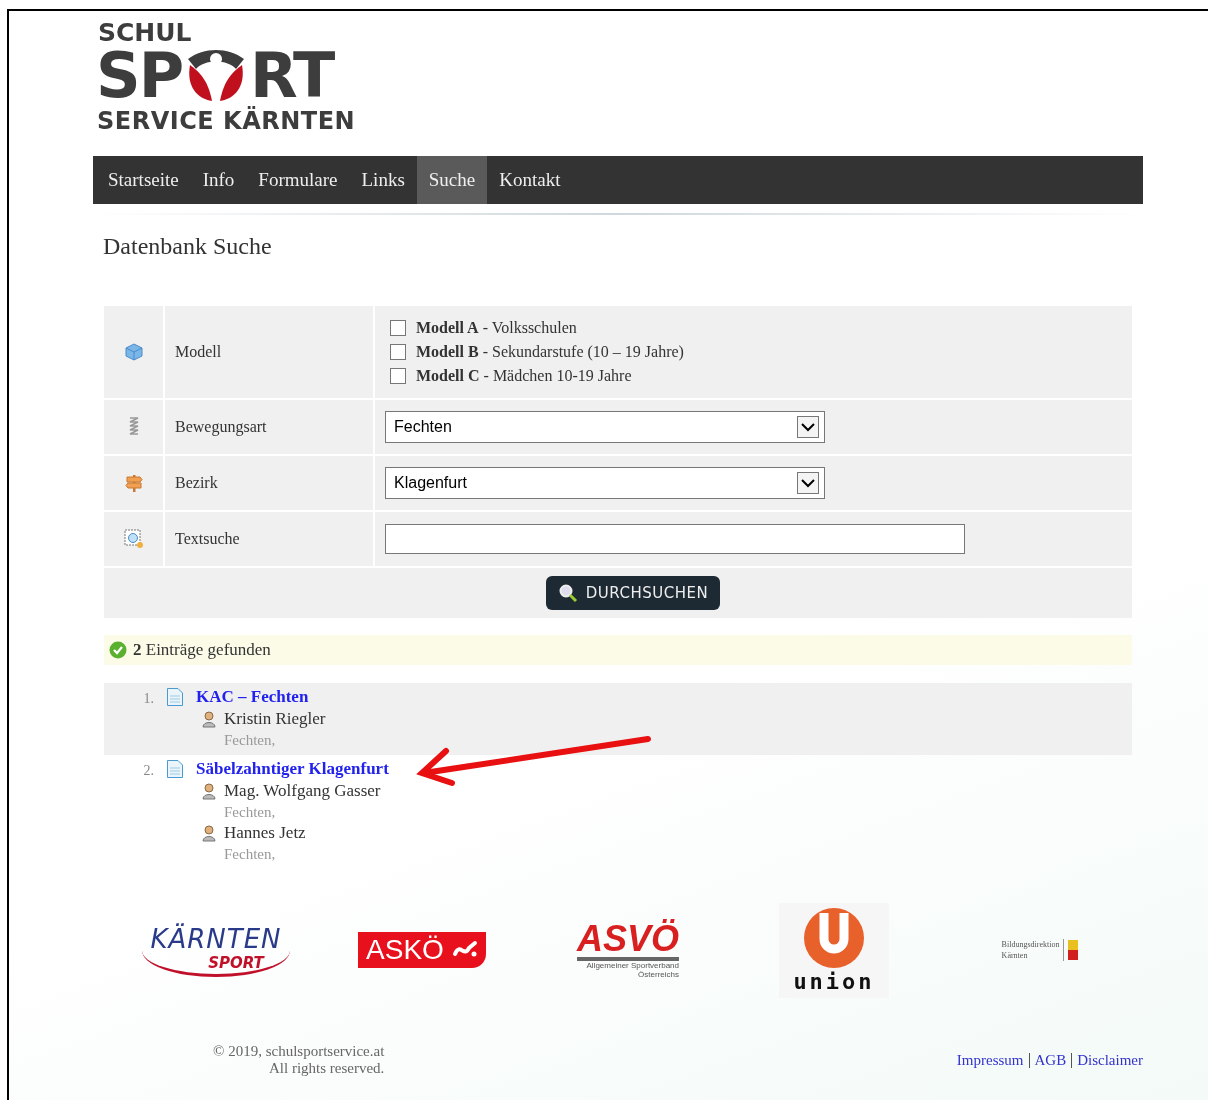 This screenshot has width=1210, height=1100. I want to click on logo-text: SP, so click(139, 76).